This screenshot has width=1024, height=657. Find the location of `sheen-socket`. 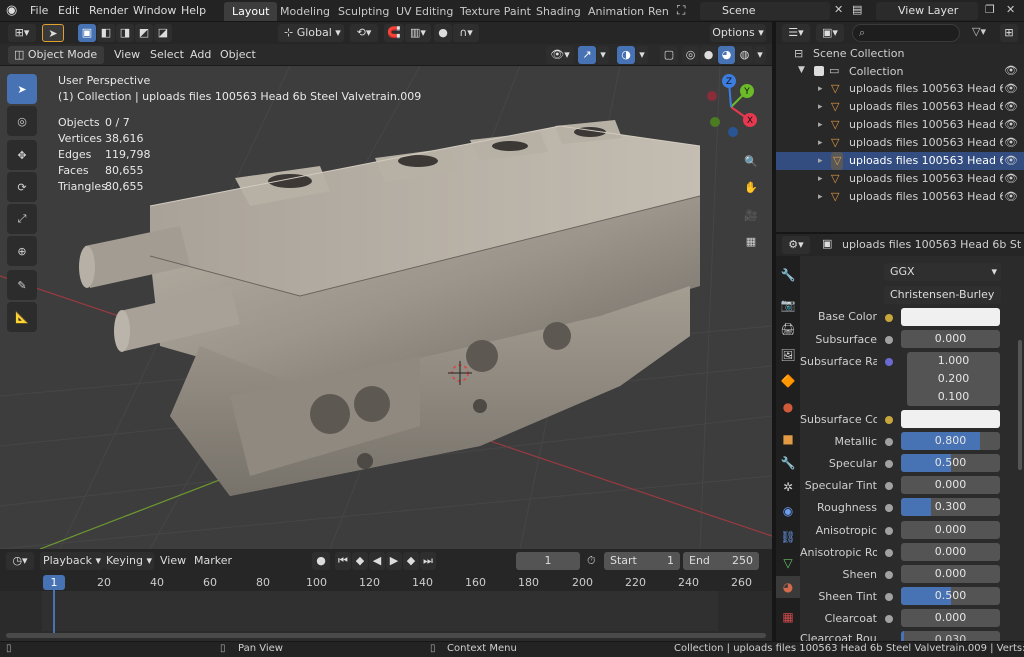

sheen-socket is located at coordinates (889, 575).